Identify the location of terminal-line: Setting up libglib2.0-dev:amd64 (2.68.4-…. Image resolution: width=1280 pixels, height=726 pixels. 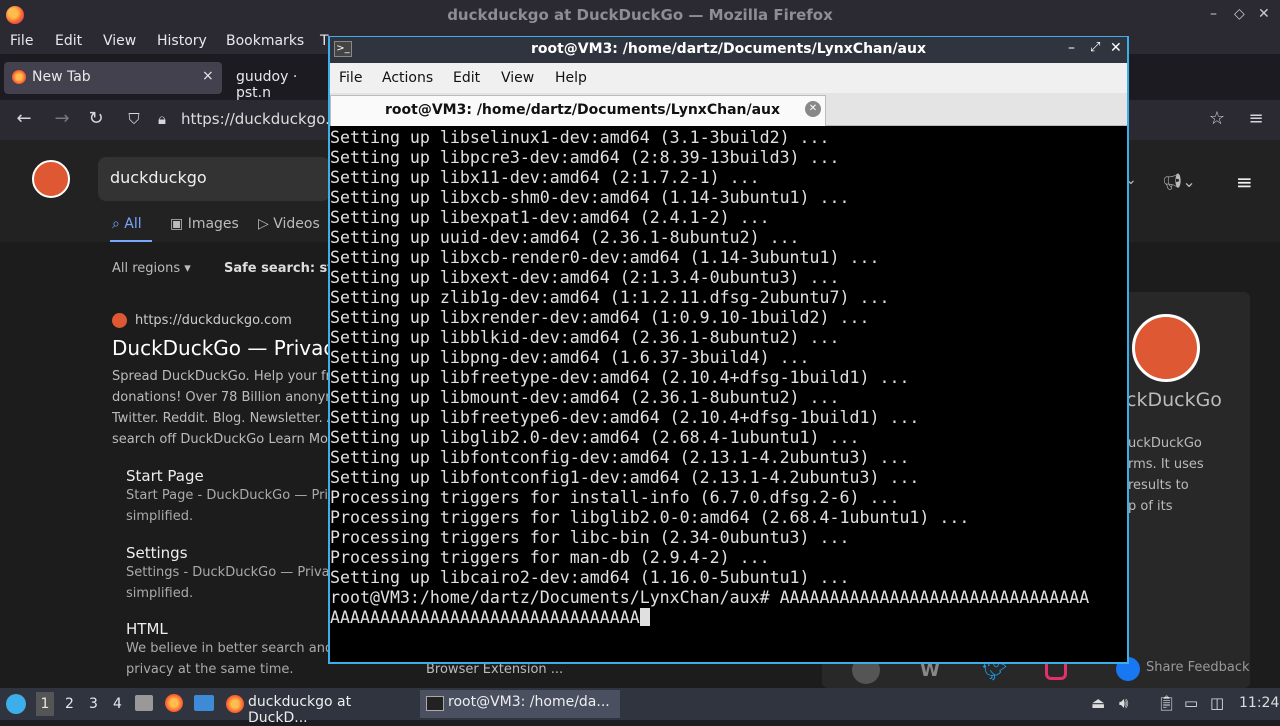
(595, 437).